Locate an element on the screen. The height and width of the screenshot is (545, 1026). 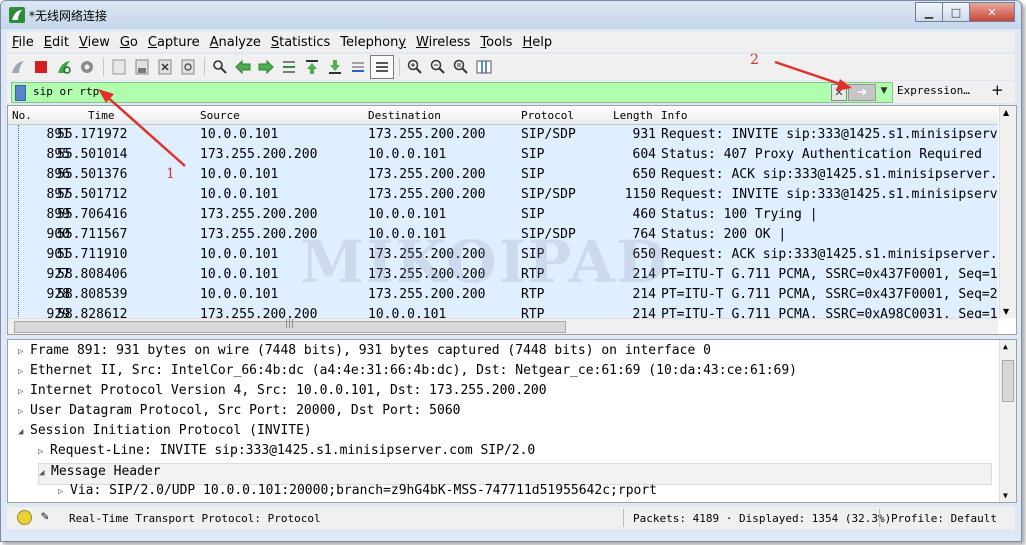
menu-go: Go is located at coordinates (129, 42).